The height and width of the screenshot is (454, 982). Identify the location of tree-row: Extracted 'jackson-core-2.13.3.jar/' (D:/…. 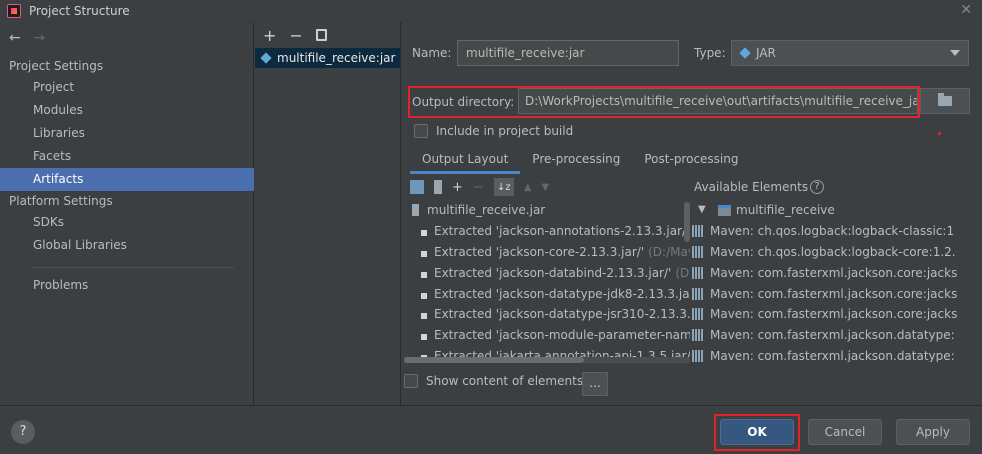
(546, 252).